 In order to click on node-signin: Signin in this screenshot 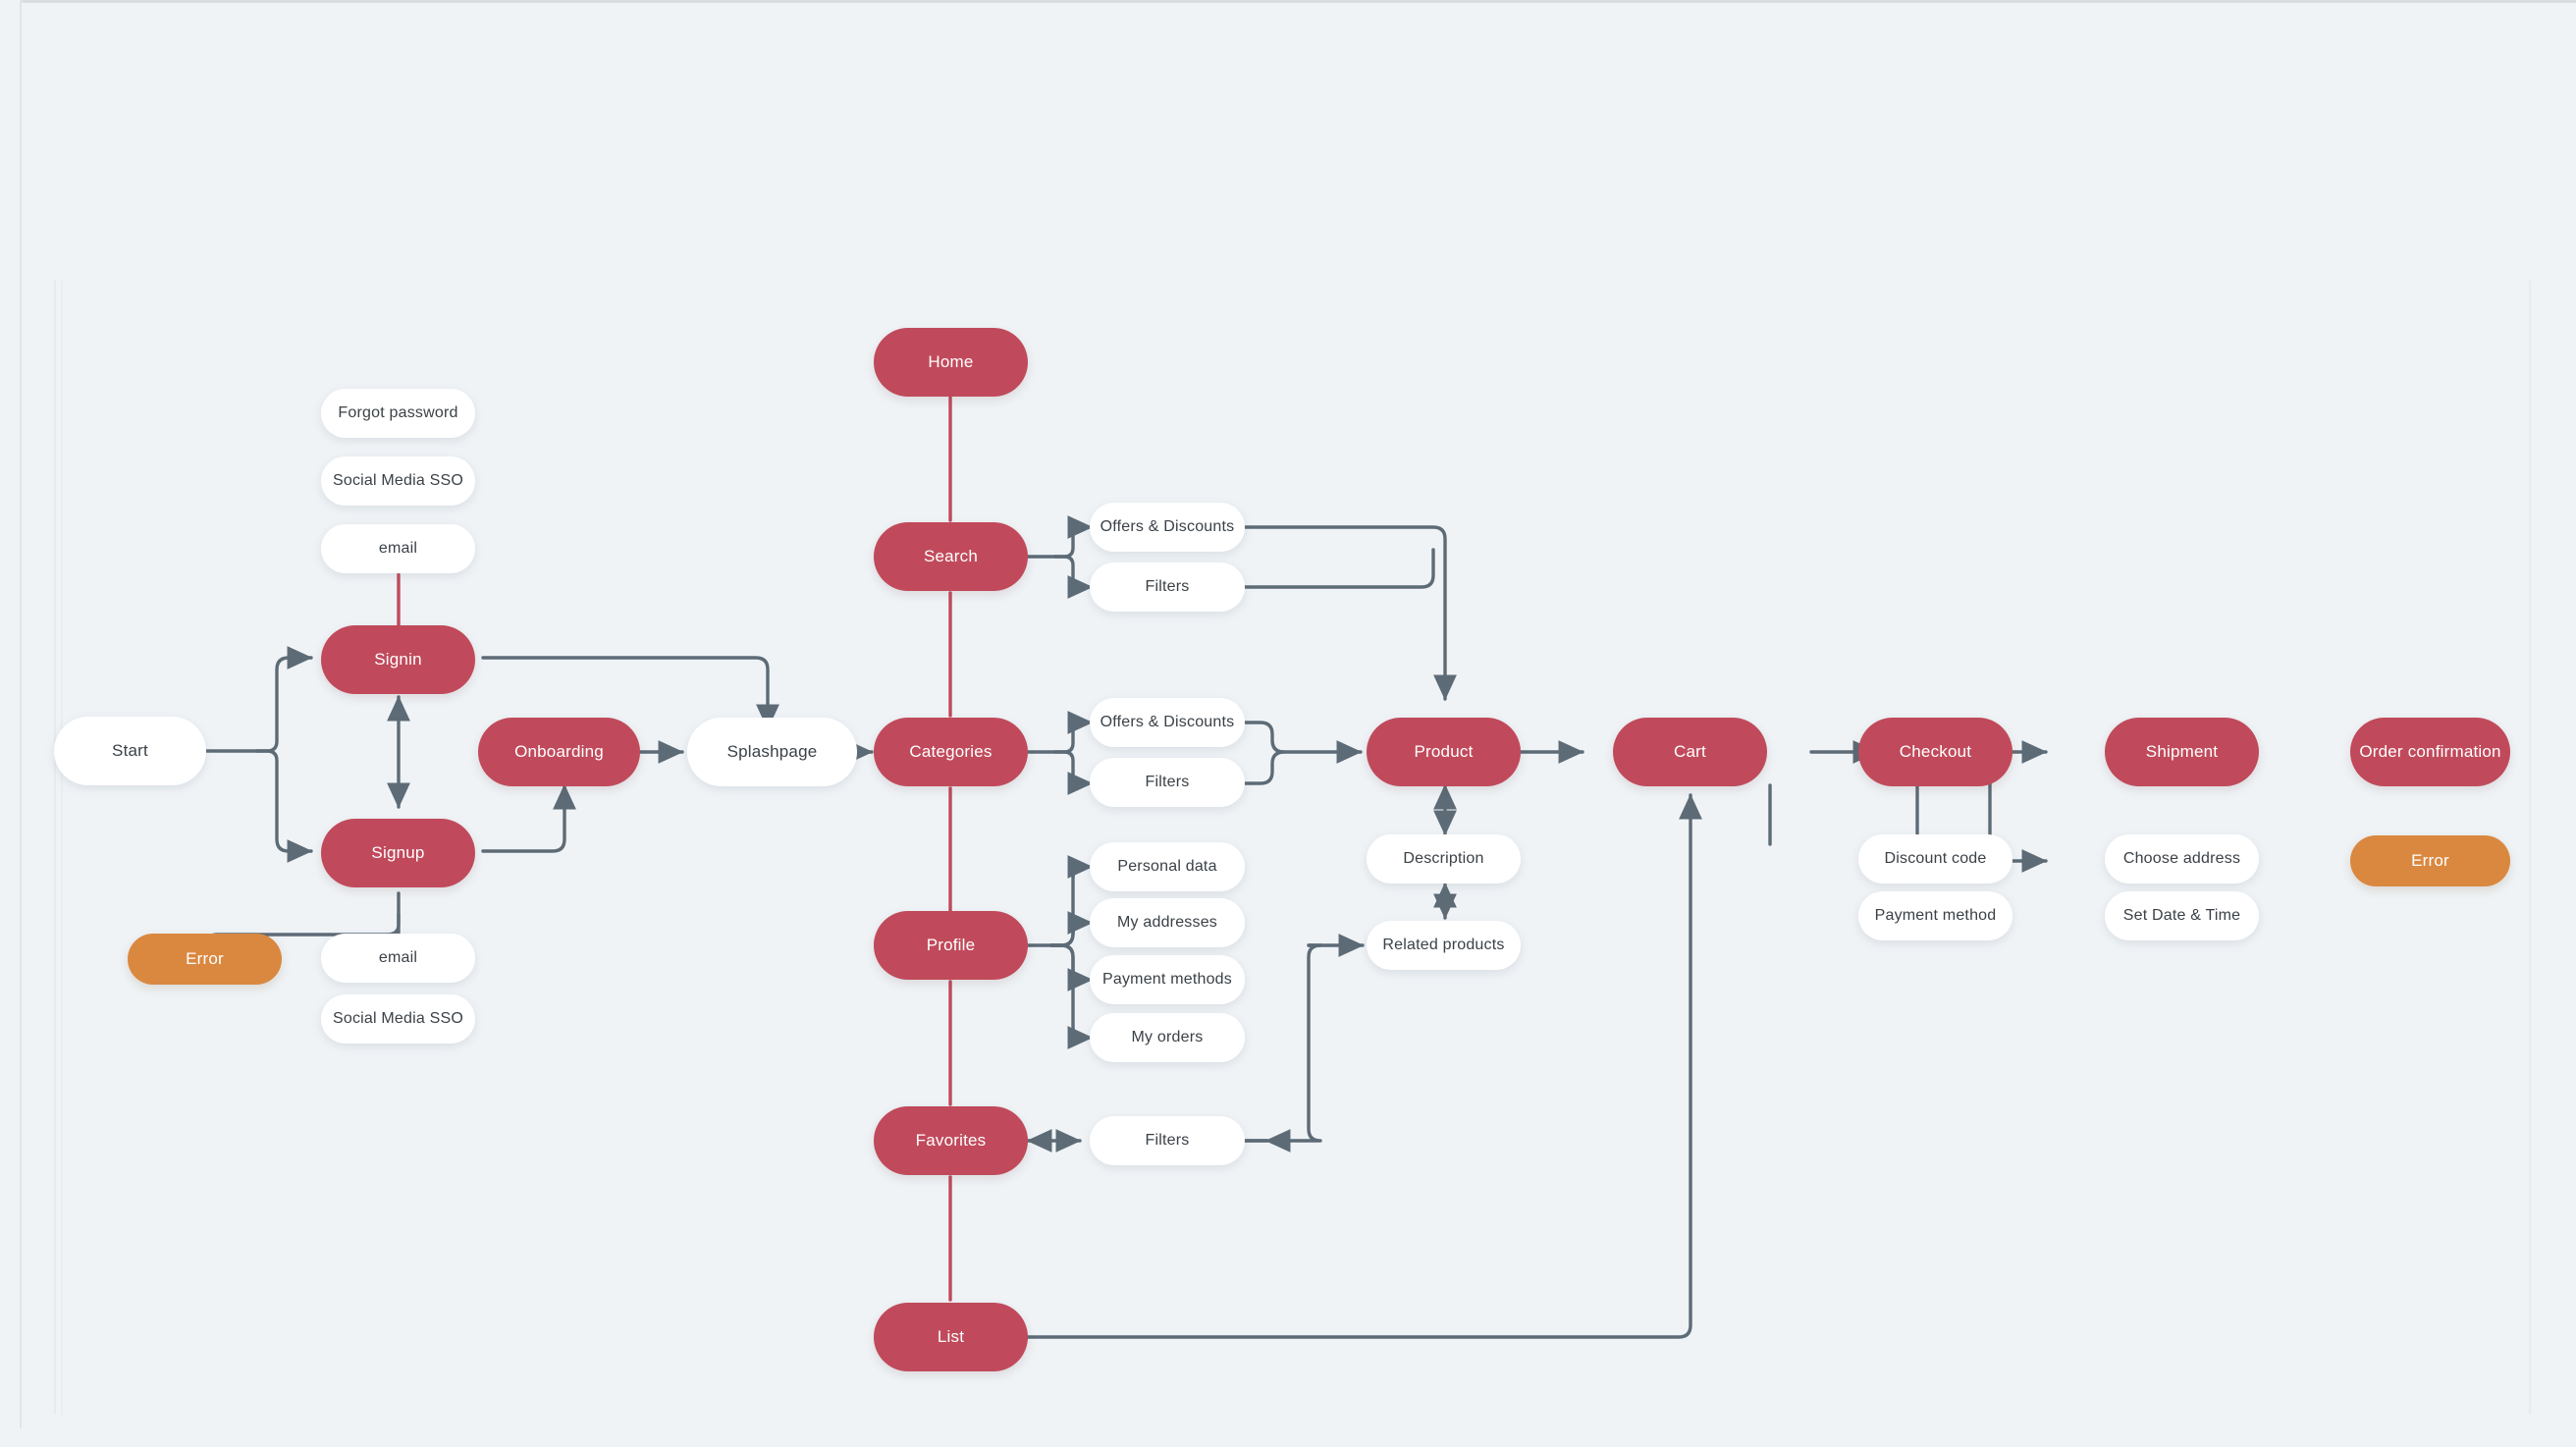, I will do `click(398, 659)`.